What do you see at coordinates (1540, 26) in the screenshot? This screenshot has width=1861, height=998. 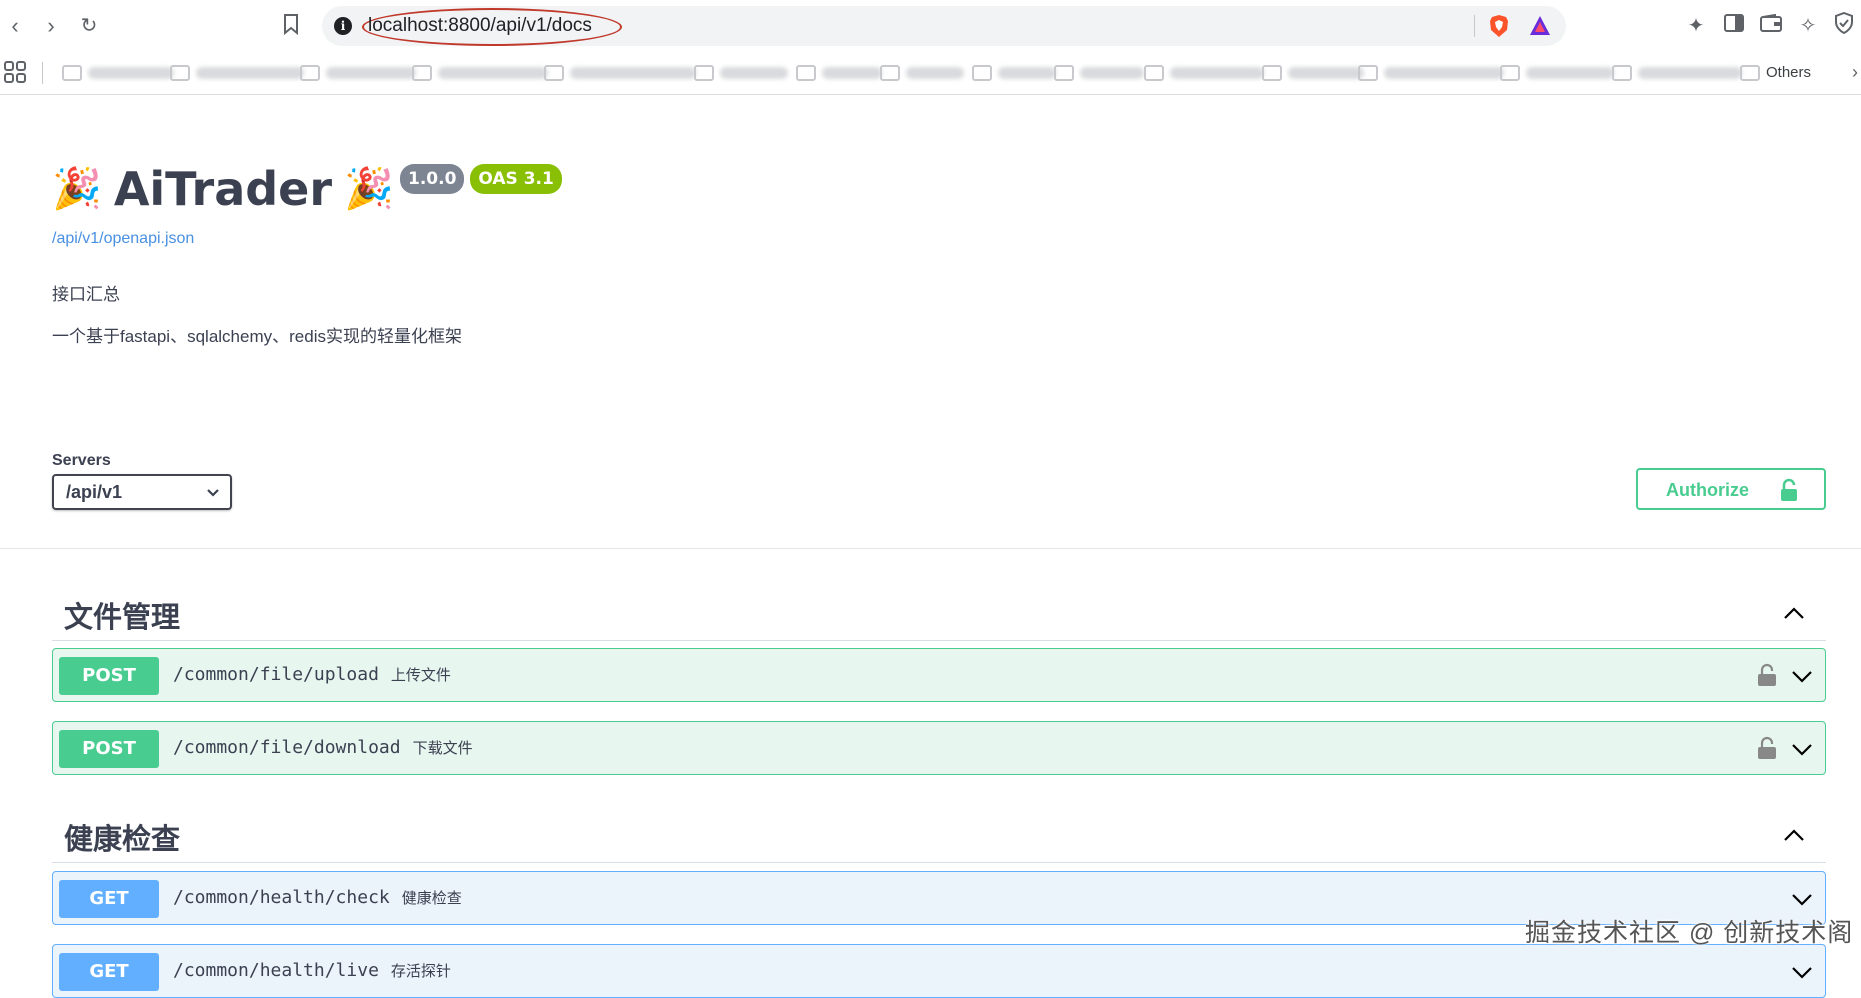 I see `brave-rewards-icon` at bounding box center [1540, 26].